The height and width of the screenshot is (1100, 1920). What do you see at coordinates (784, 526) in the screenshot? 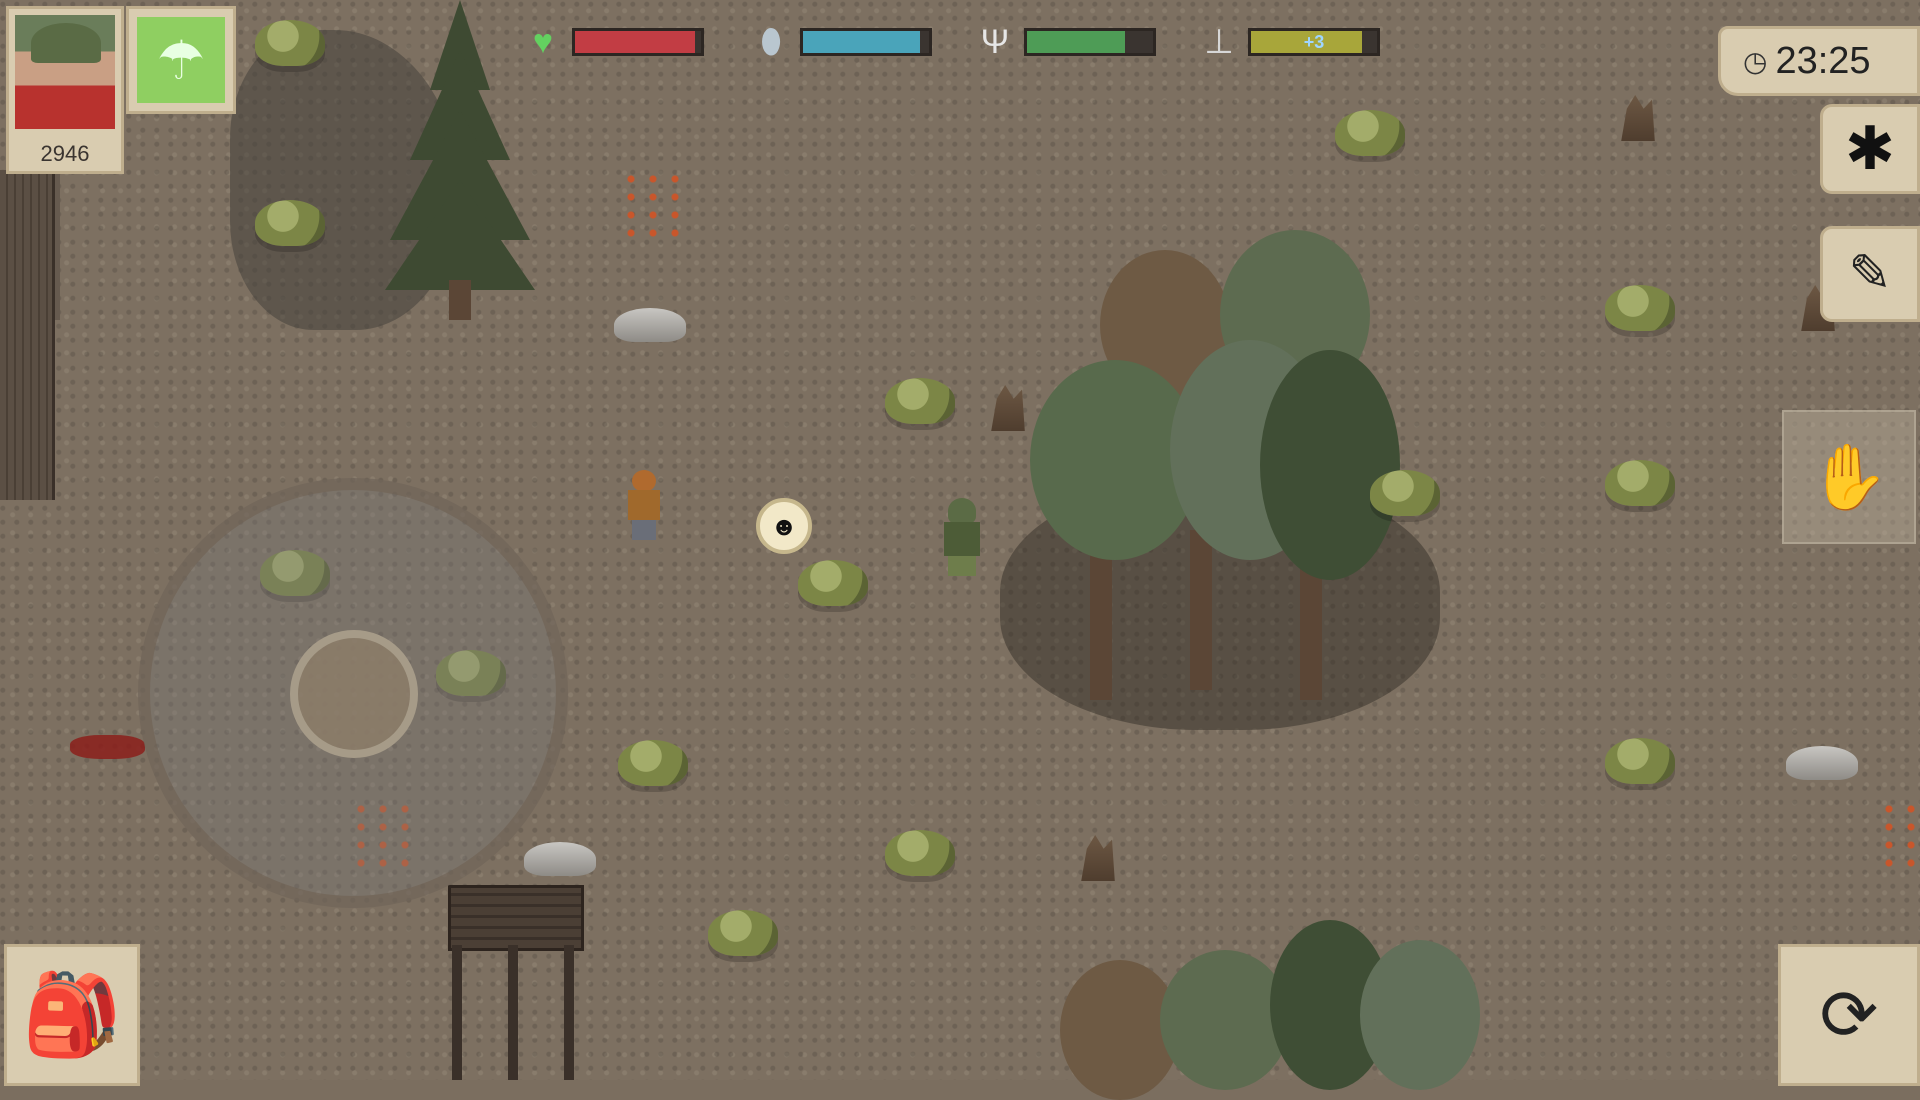
I see `npc-face-icon: ☻` at bounding box center [784, 526].